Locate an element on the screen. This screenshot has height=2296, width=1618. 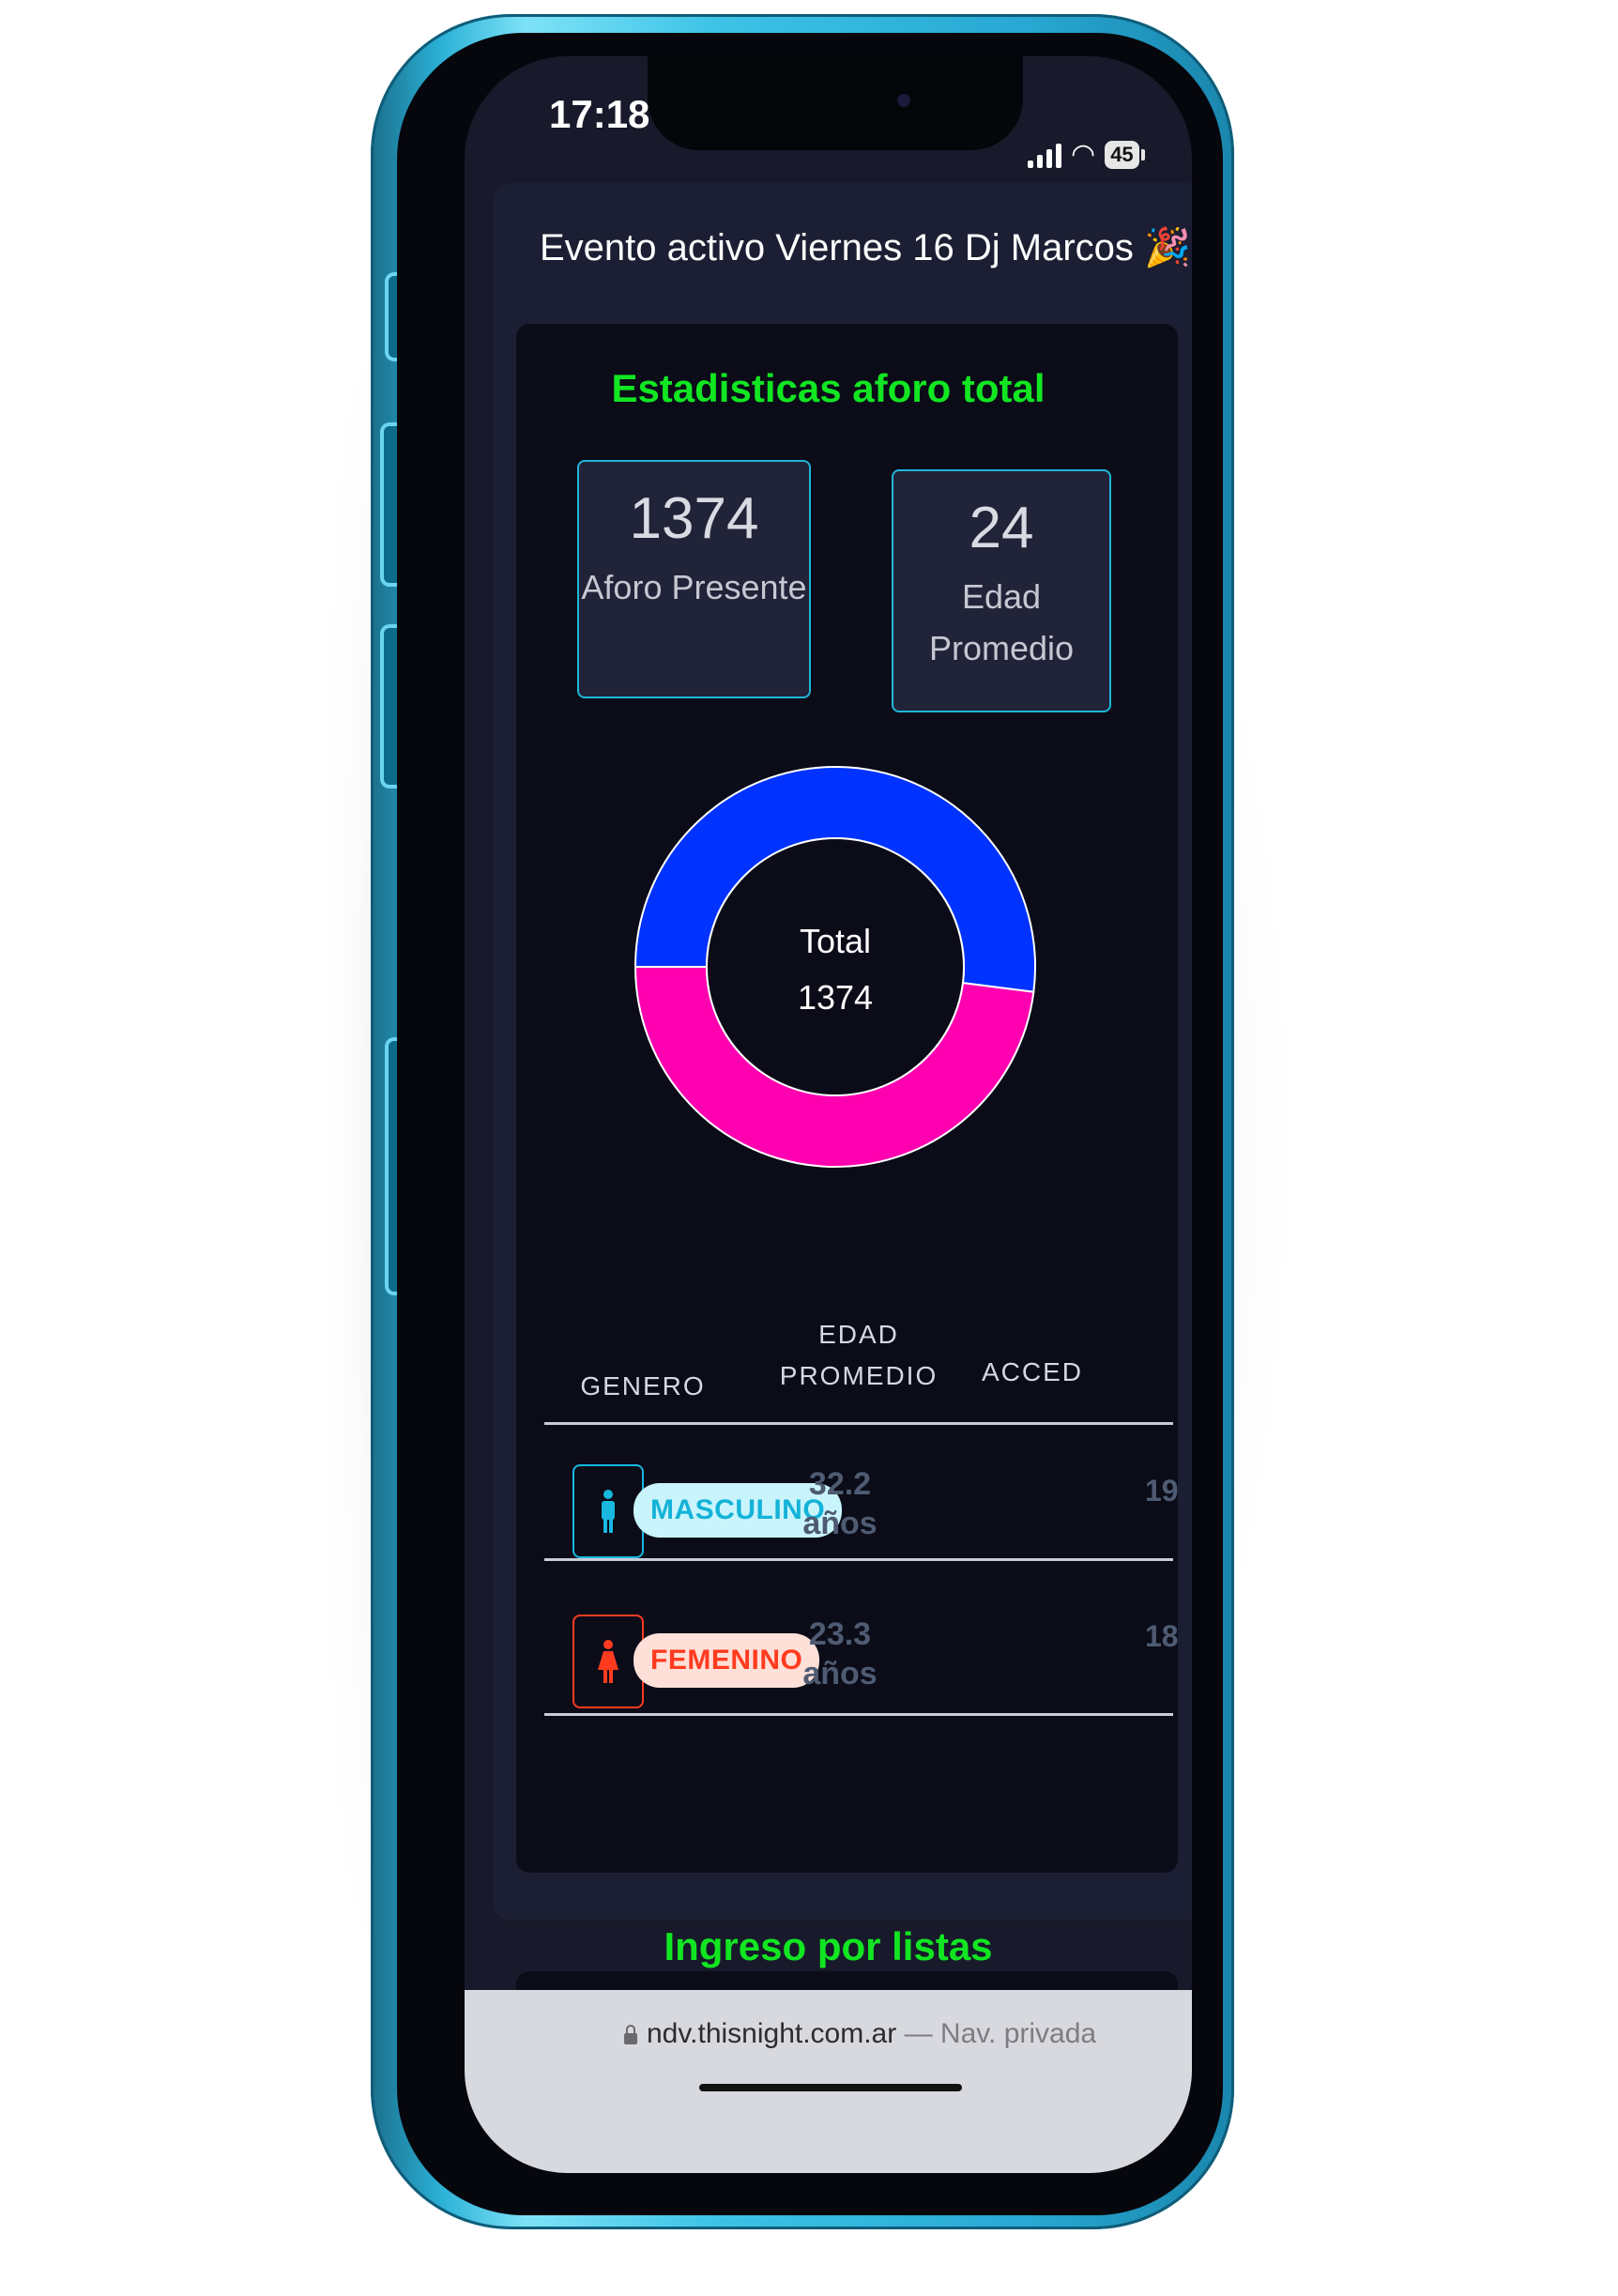
private-mode-label: — Nav. privada is located at coordinates (1000, 2033).